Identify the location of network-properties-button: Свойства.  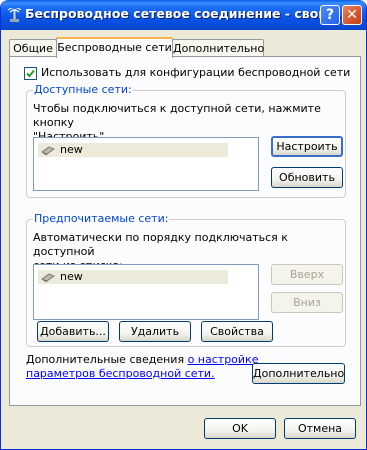
(237, 331).